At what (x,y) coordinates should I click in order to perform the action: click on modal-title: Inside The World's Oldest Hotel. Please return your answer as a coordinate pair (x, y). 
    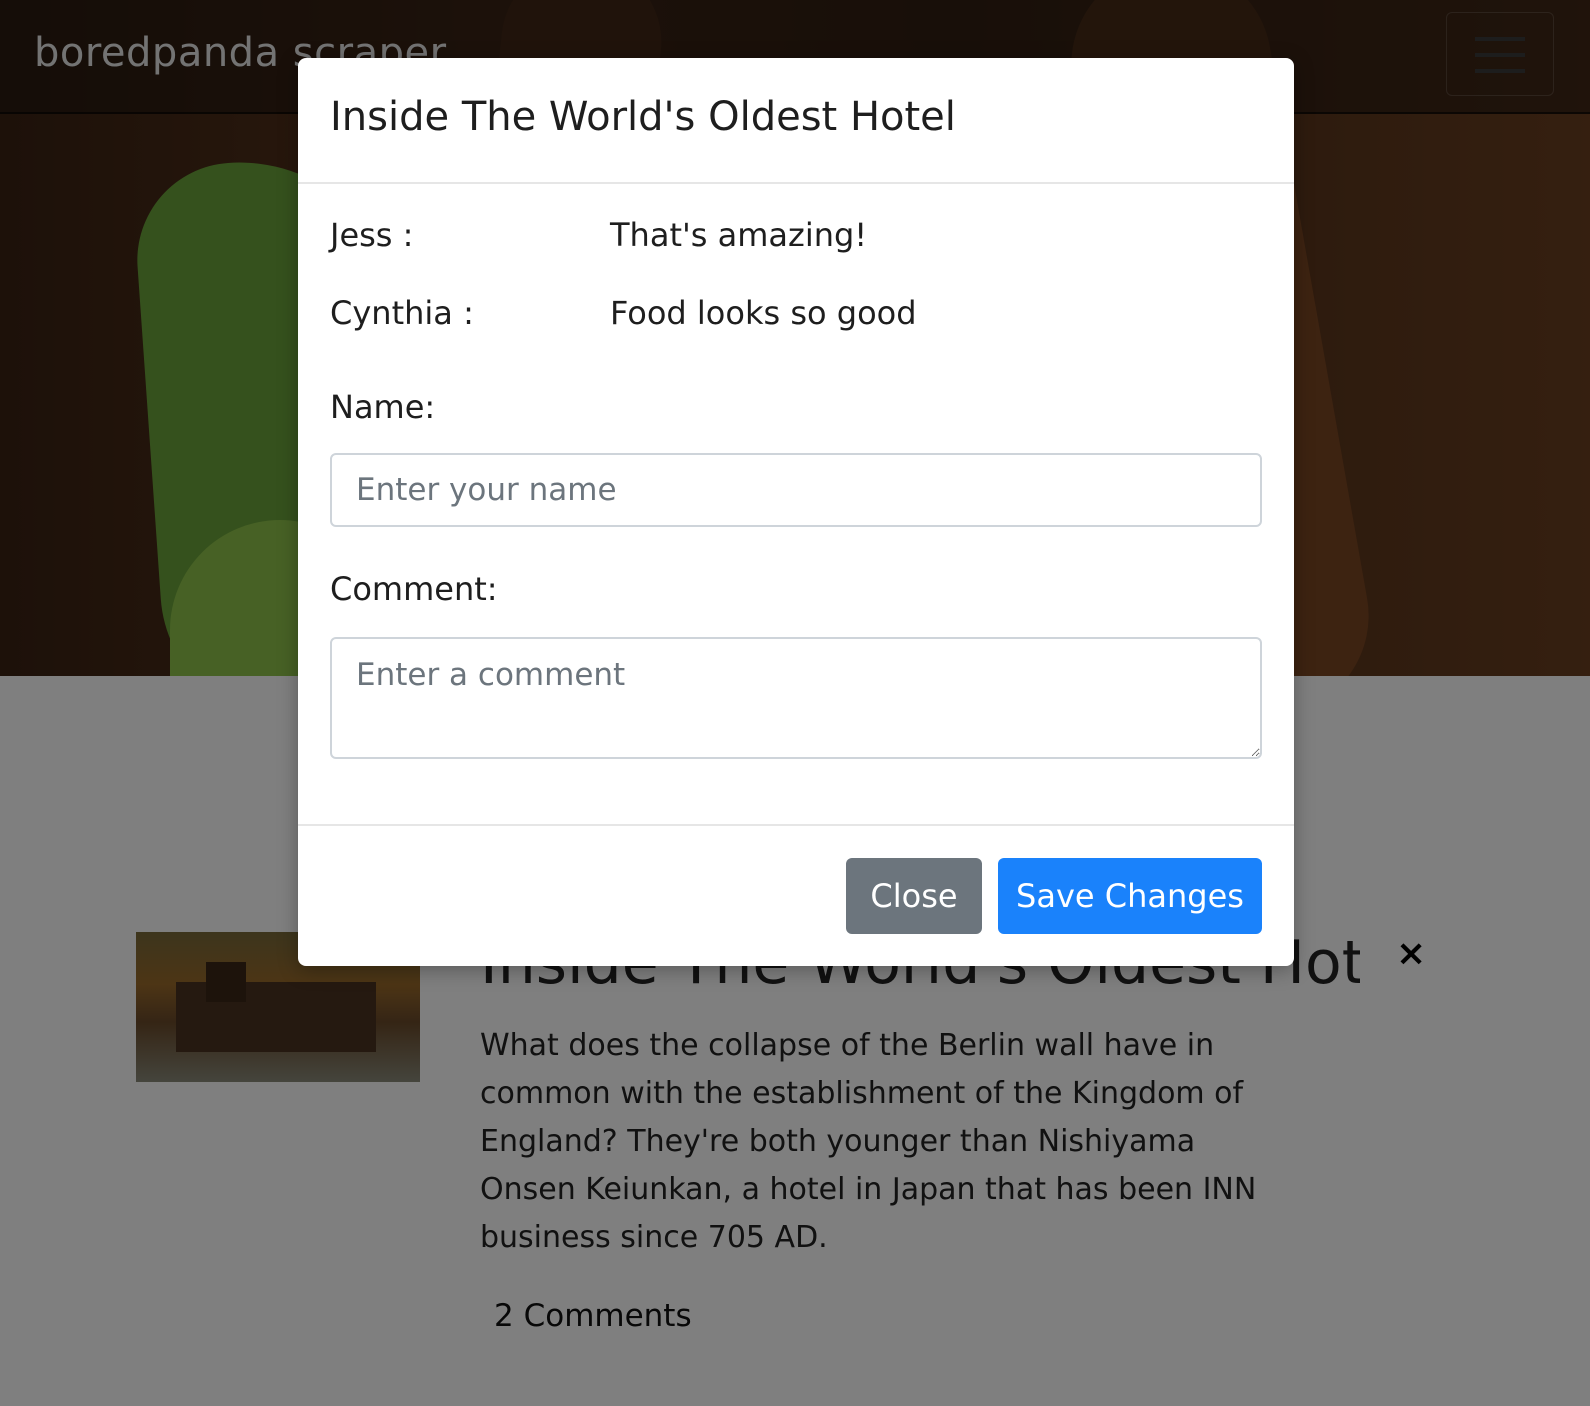
    Looking at the image, I should click on (643, 117).